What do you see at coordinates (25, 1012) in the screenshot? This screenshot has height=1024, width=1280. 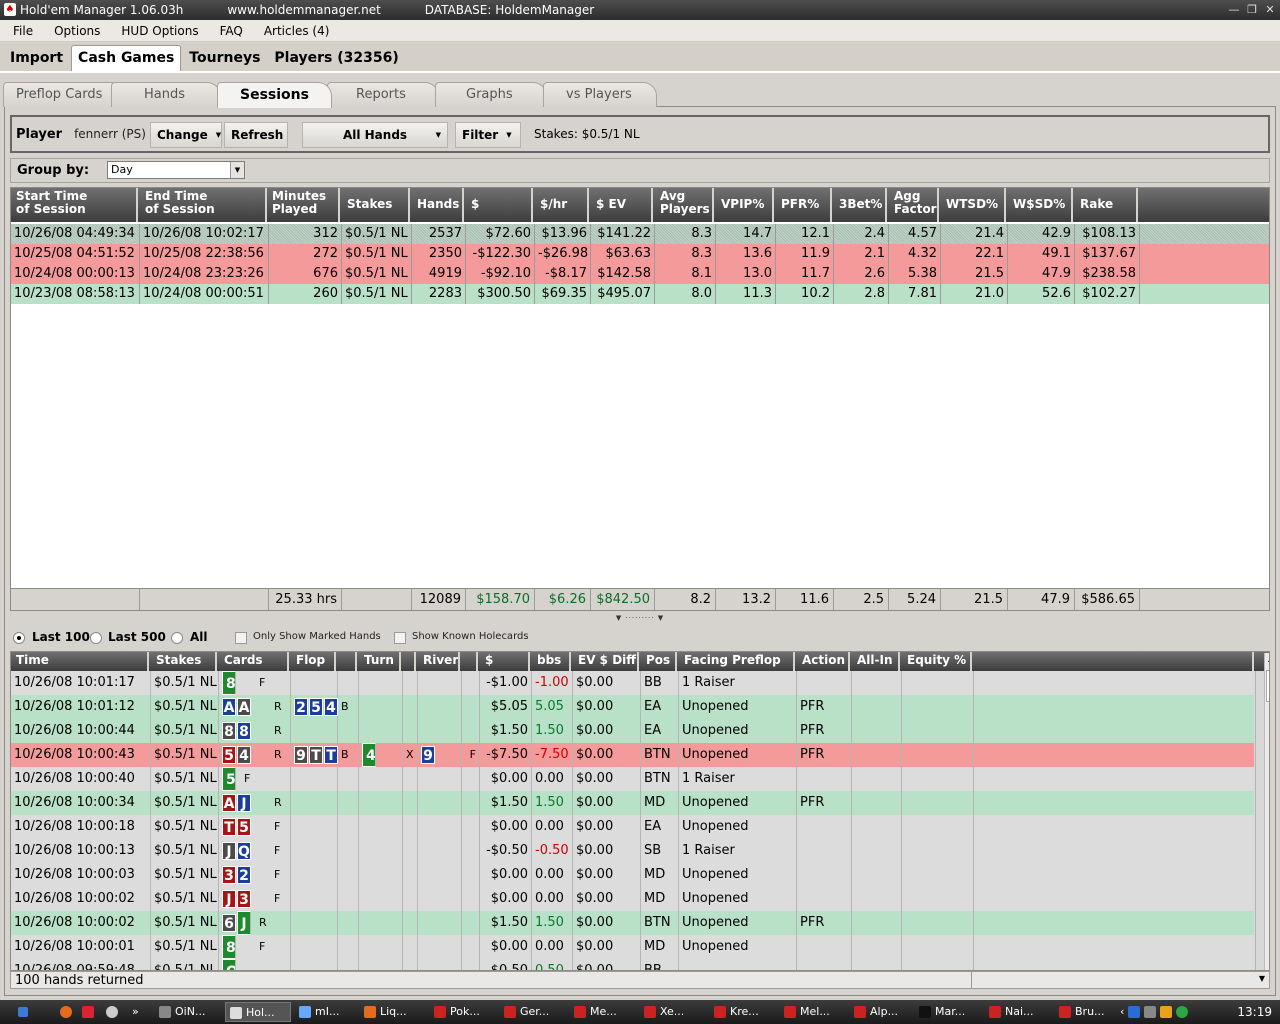 I see `start-icon` at bounding box center [25, 1012].